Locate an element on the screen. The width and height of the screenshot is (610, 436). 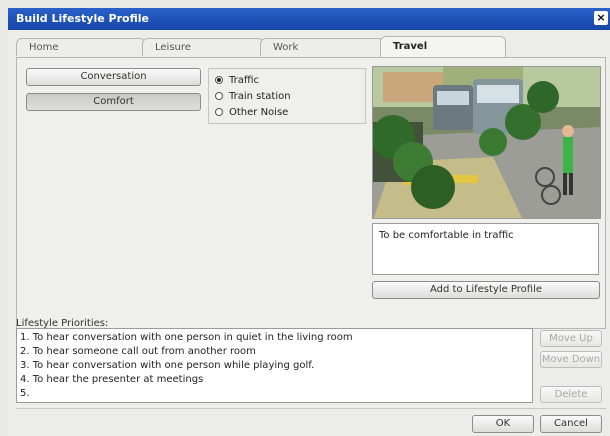
noise-radio-group: Traffic Train station Other Noise is located at coordinates (287, 96).